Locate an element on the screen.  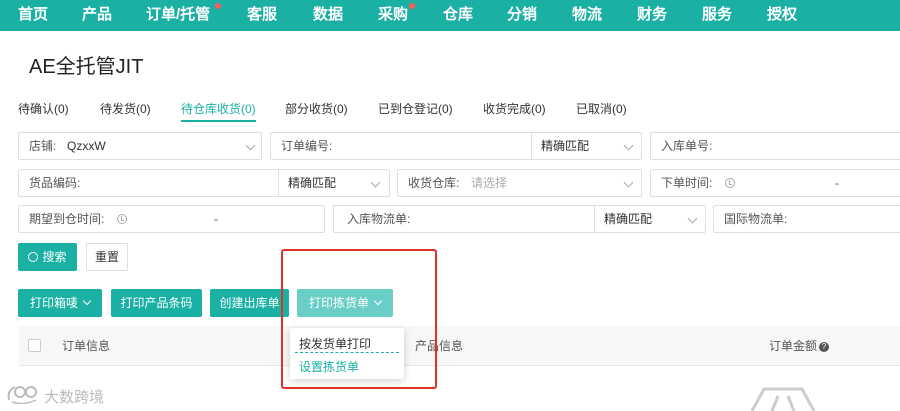
page-title: AE全托管JIT is located at coordinates (86, 67).